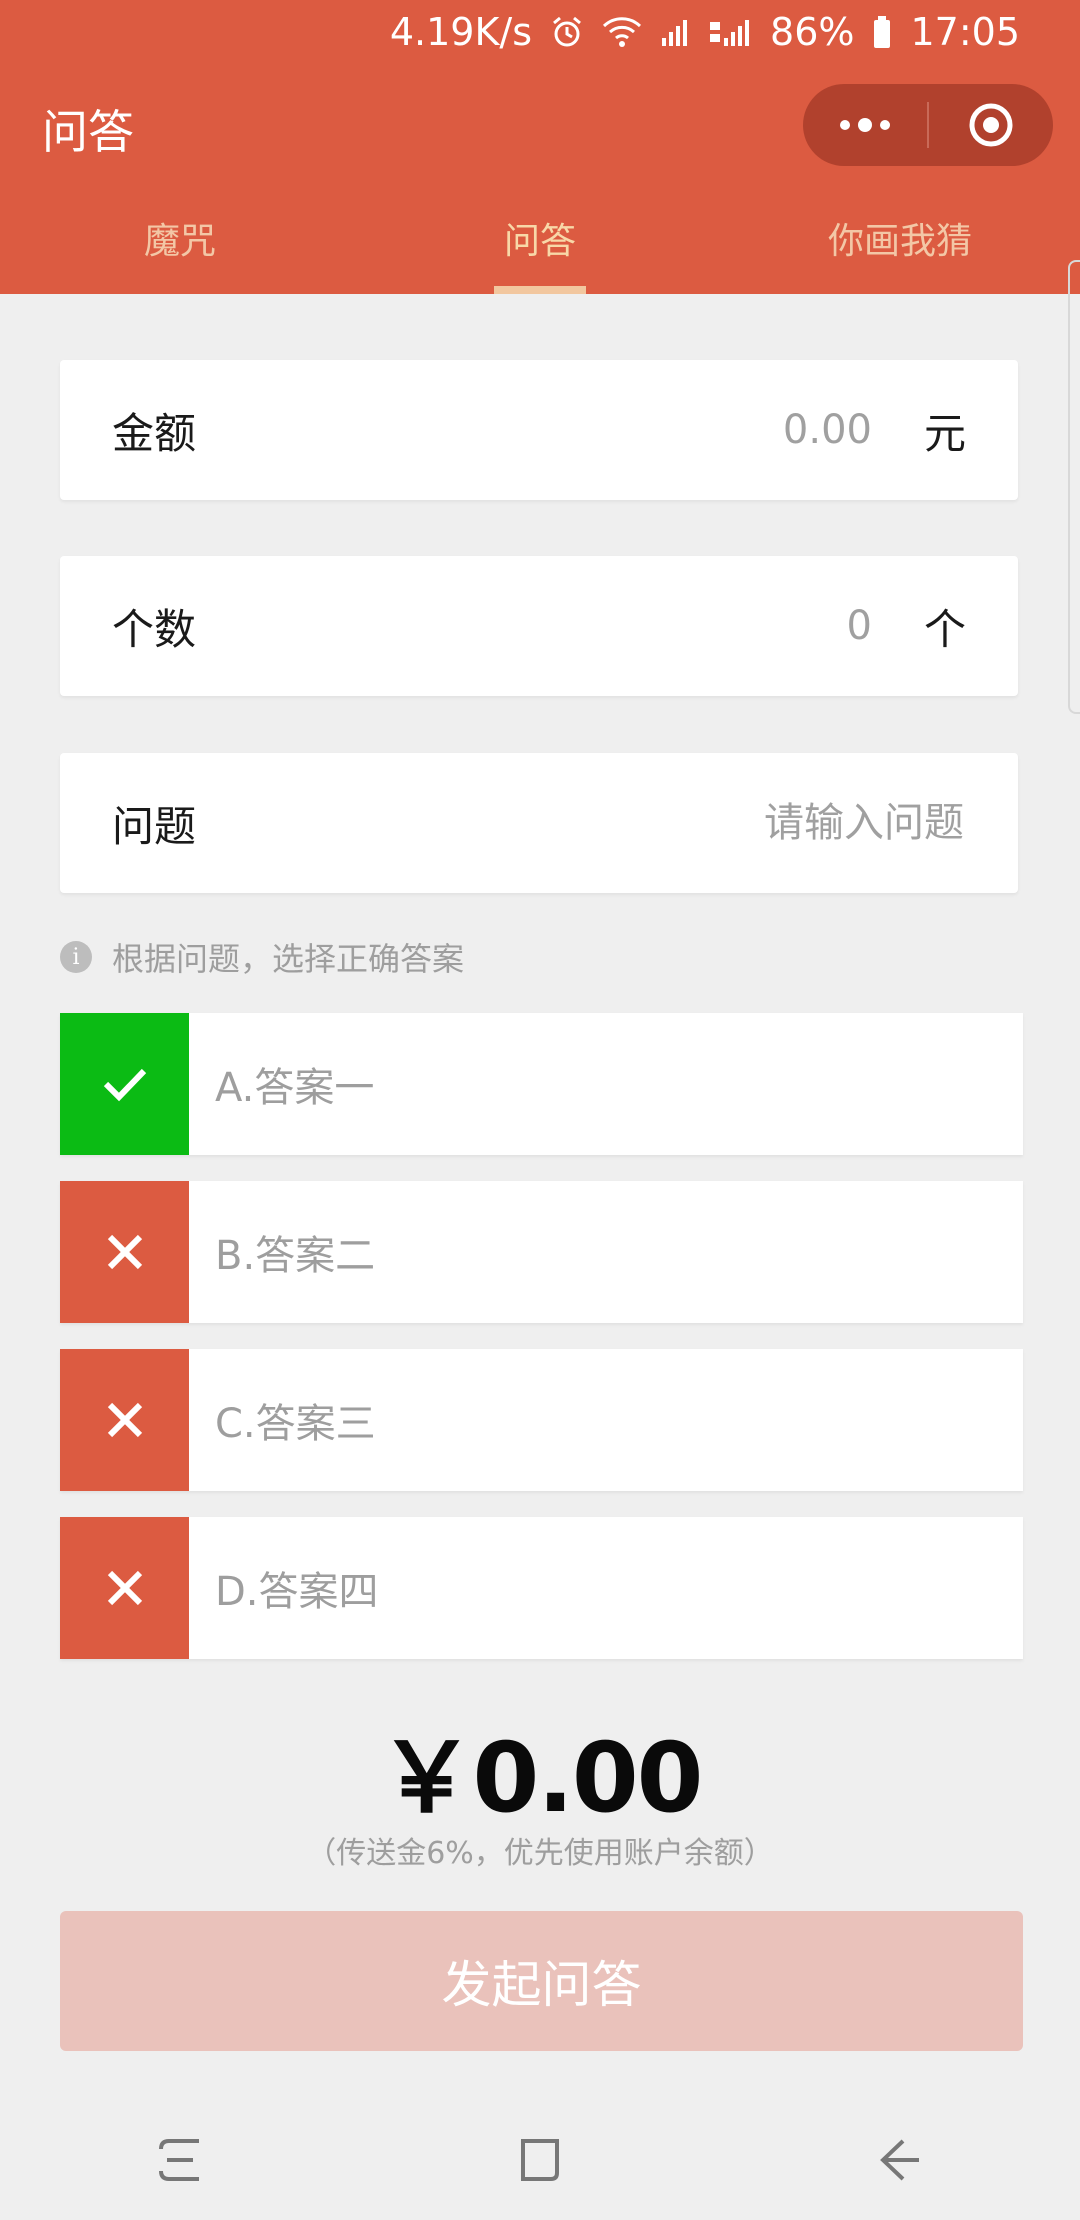 The image size is (1080, 2220). I want to click on fee-note: （传送金6%，优先使用账户余额）, so click(540, 1853).